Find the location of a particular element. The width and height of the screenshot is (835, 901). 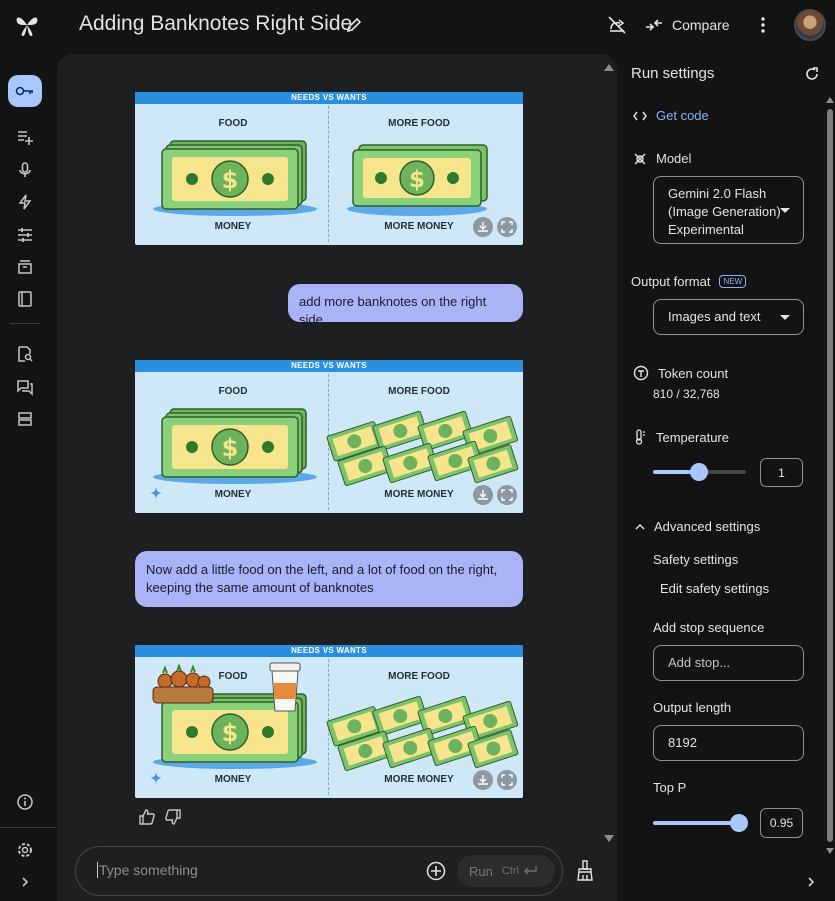

rail-item-settings is located at coordinates (25, 850).